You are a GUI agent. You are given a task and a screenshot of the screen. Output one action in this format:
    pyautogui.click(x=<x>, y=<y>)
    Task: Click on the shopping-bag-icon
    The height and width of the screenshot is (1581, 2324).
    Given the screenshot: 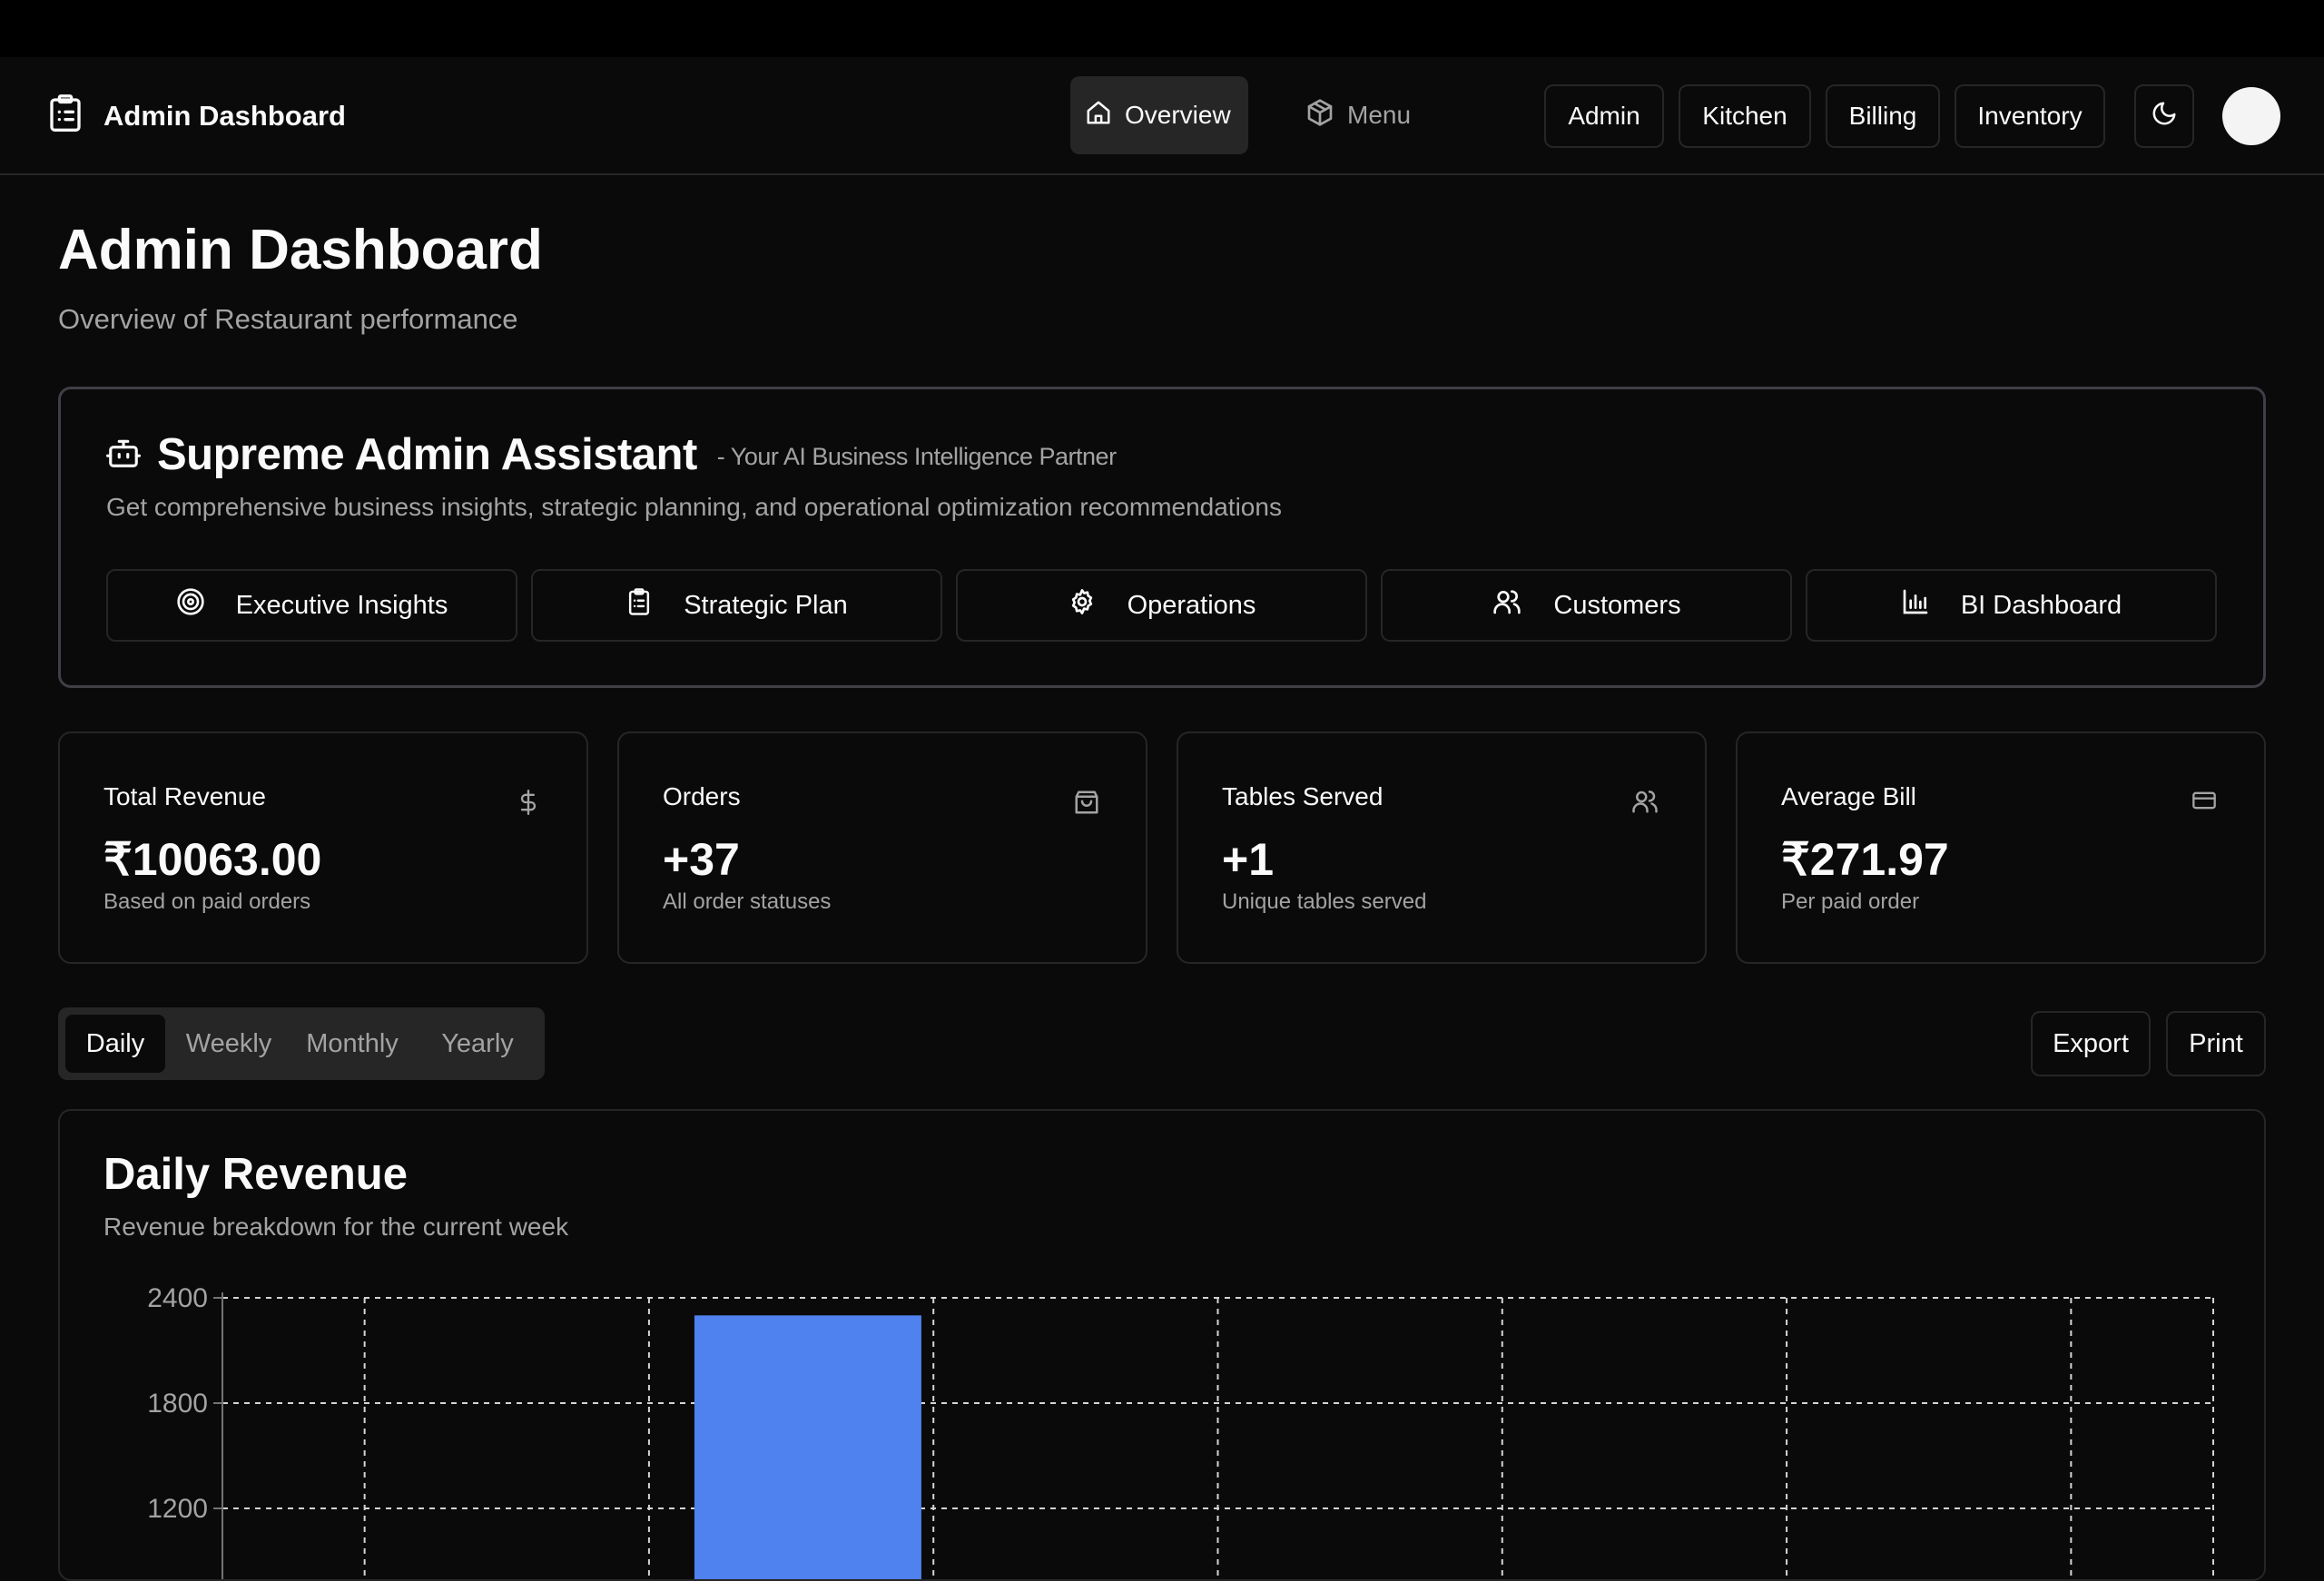 What is the action you would take?
    pyautogui.click(x=1086, y=804)
    